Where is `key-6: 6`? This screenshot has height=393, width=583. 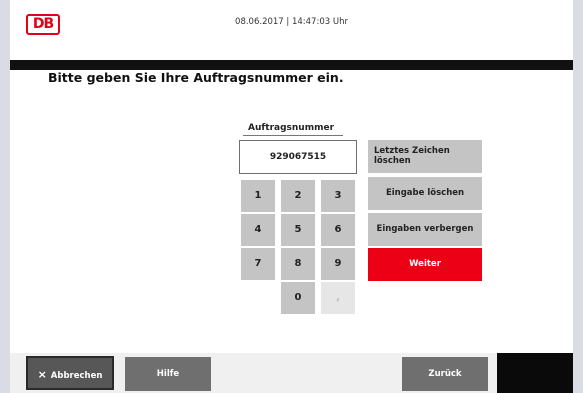 key-6: 6 is located at coordinates (338, 230).